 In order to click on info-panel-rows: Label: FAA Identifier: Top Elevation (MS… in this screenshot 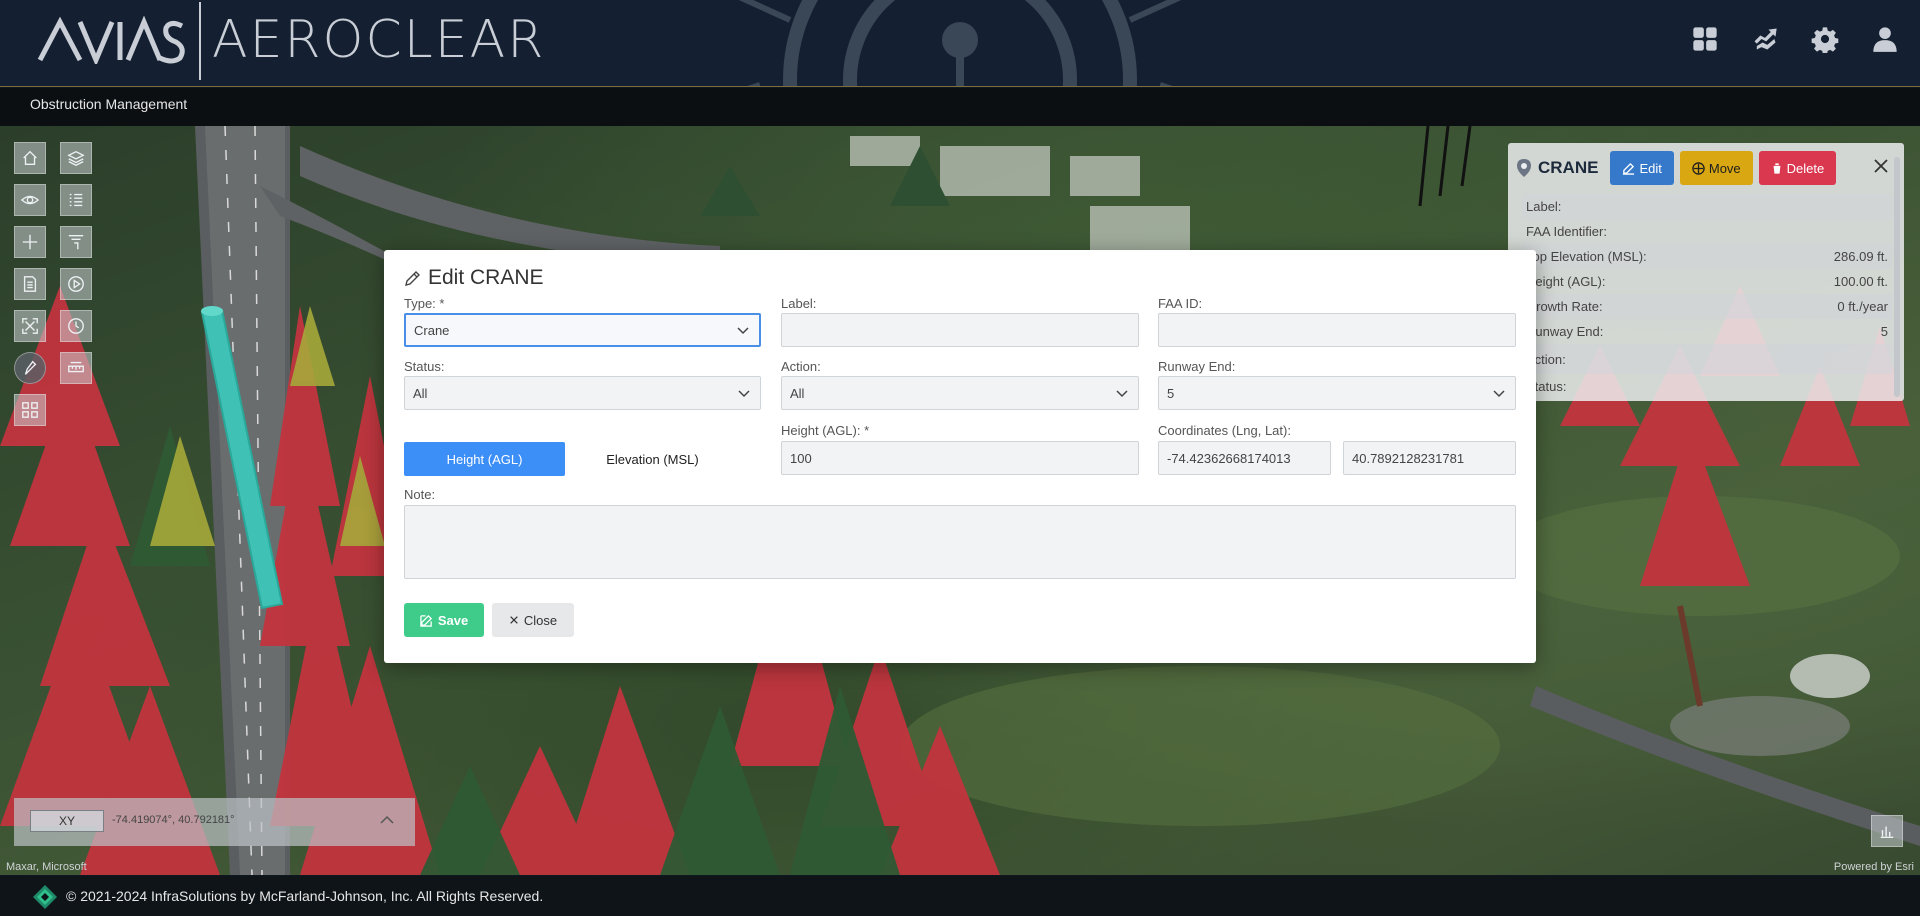, I will do `click(1707, 296)`.